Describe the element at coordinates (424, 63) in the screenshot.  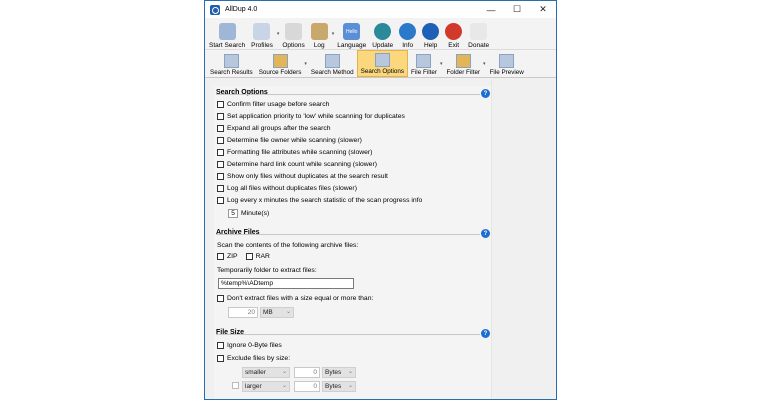
I see `tab-file-filter: File Filter` at that location.